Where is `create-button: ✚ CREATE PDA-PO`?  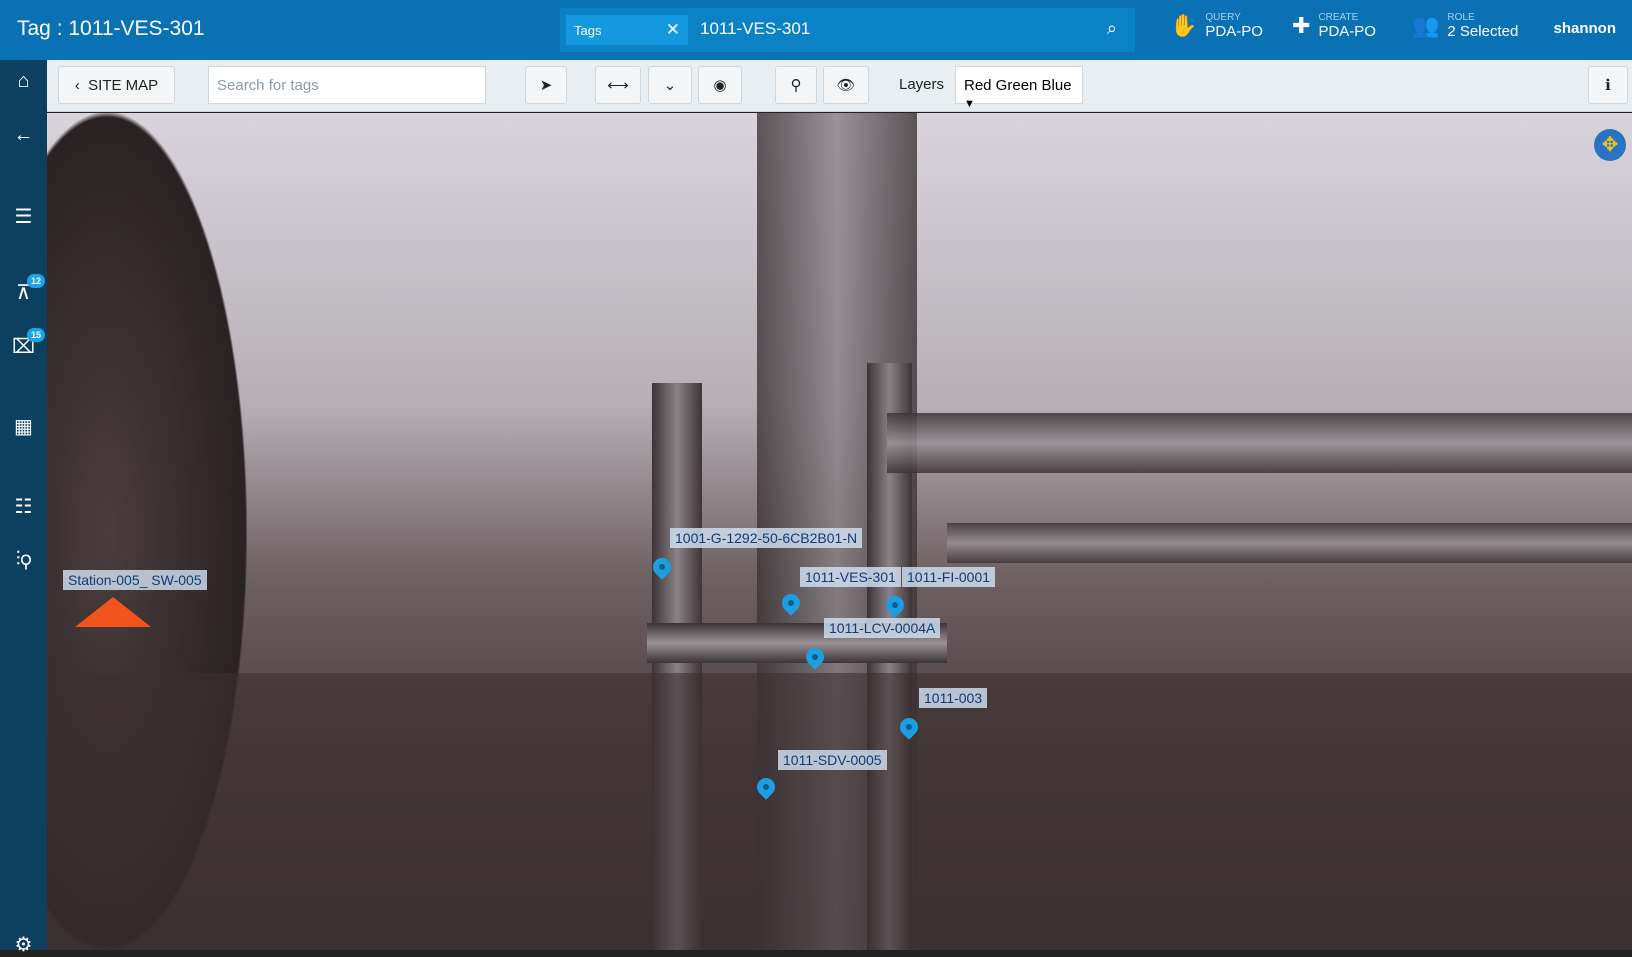
create-button: ✚ CREATE PDA-PO is located at coordinates (1334, 26).